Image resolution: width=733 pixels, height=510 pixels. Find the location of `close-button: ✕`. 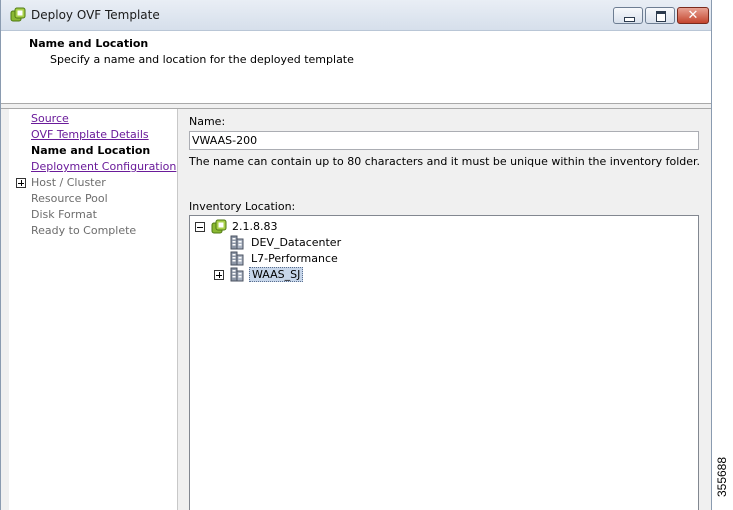

close-button: ✕ is located at coordinates (693, 15).